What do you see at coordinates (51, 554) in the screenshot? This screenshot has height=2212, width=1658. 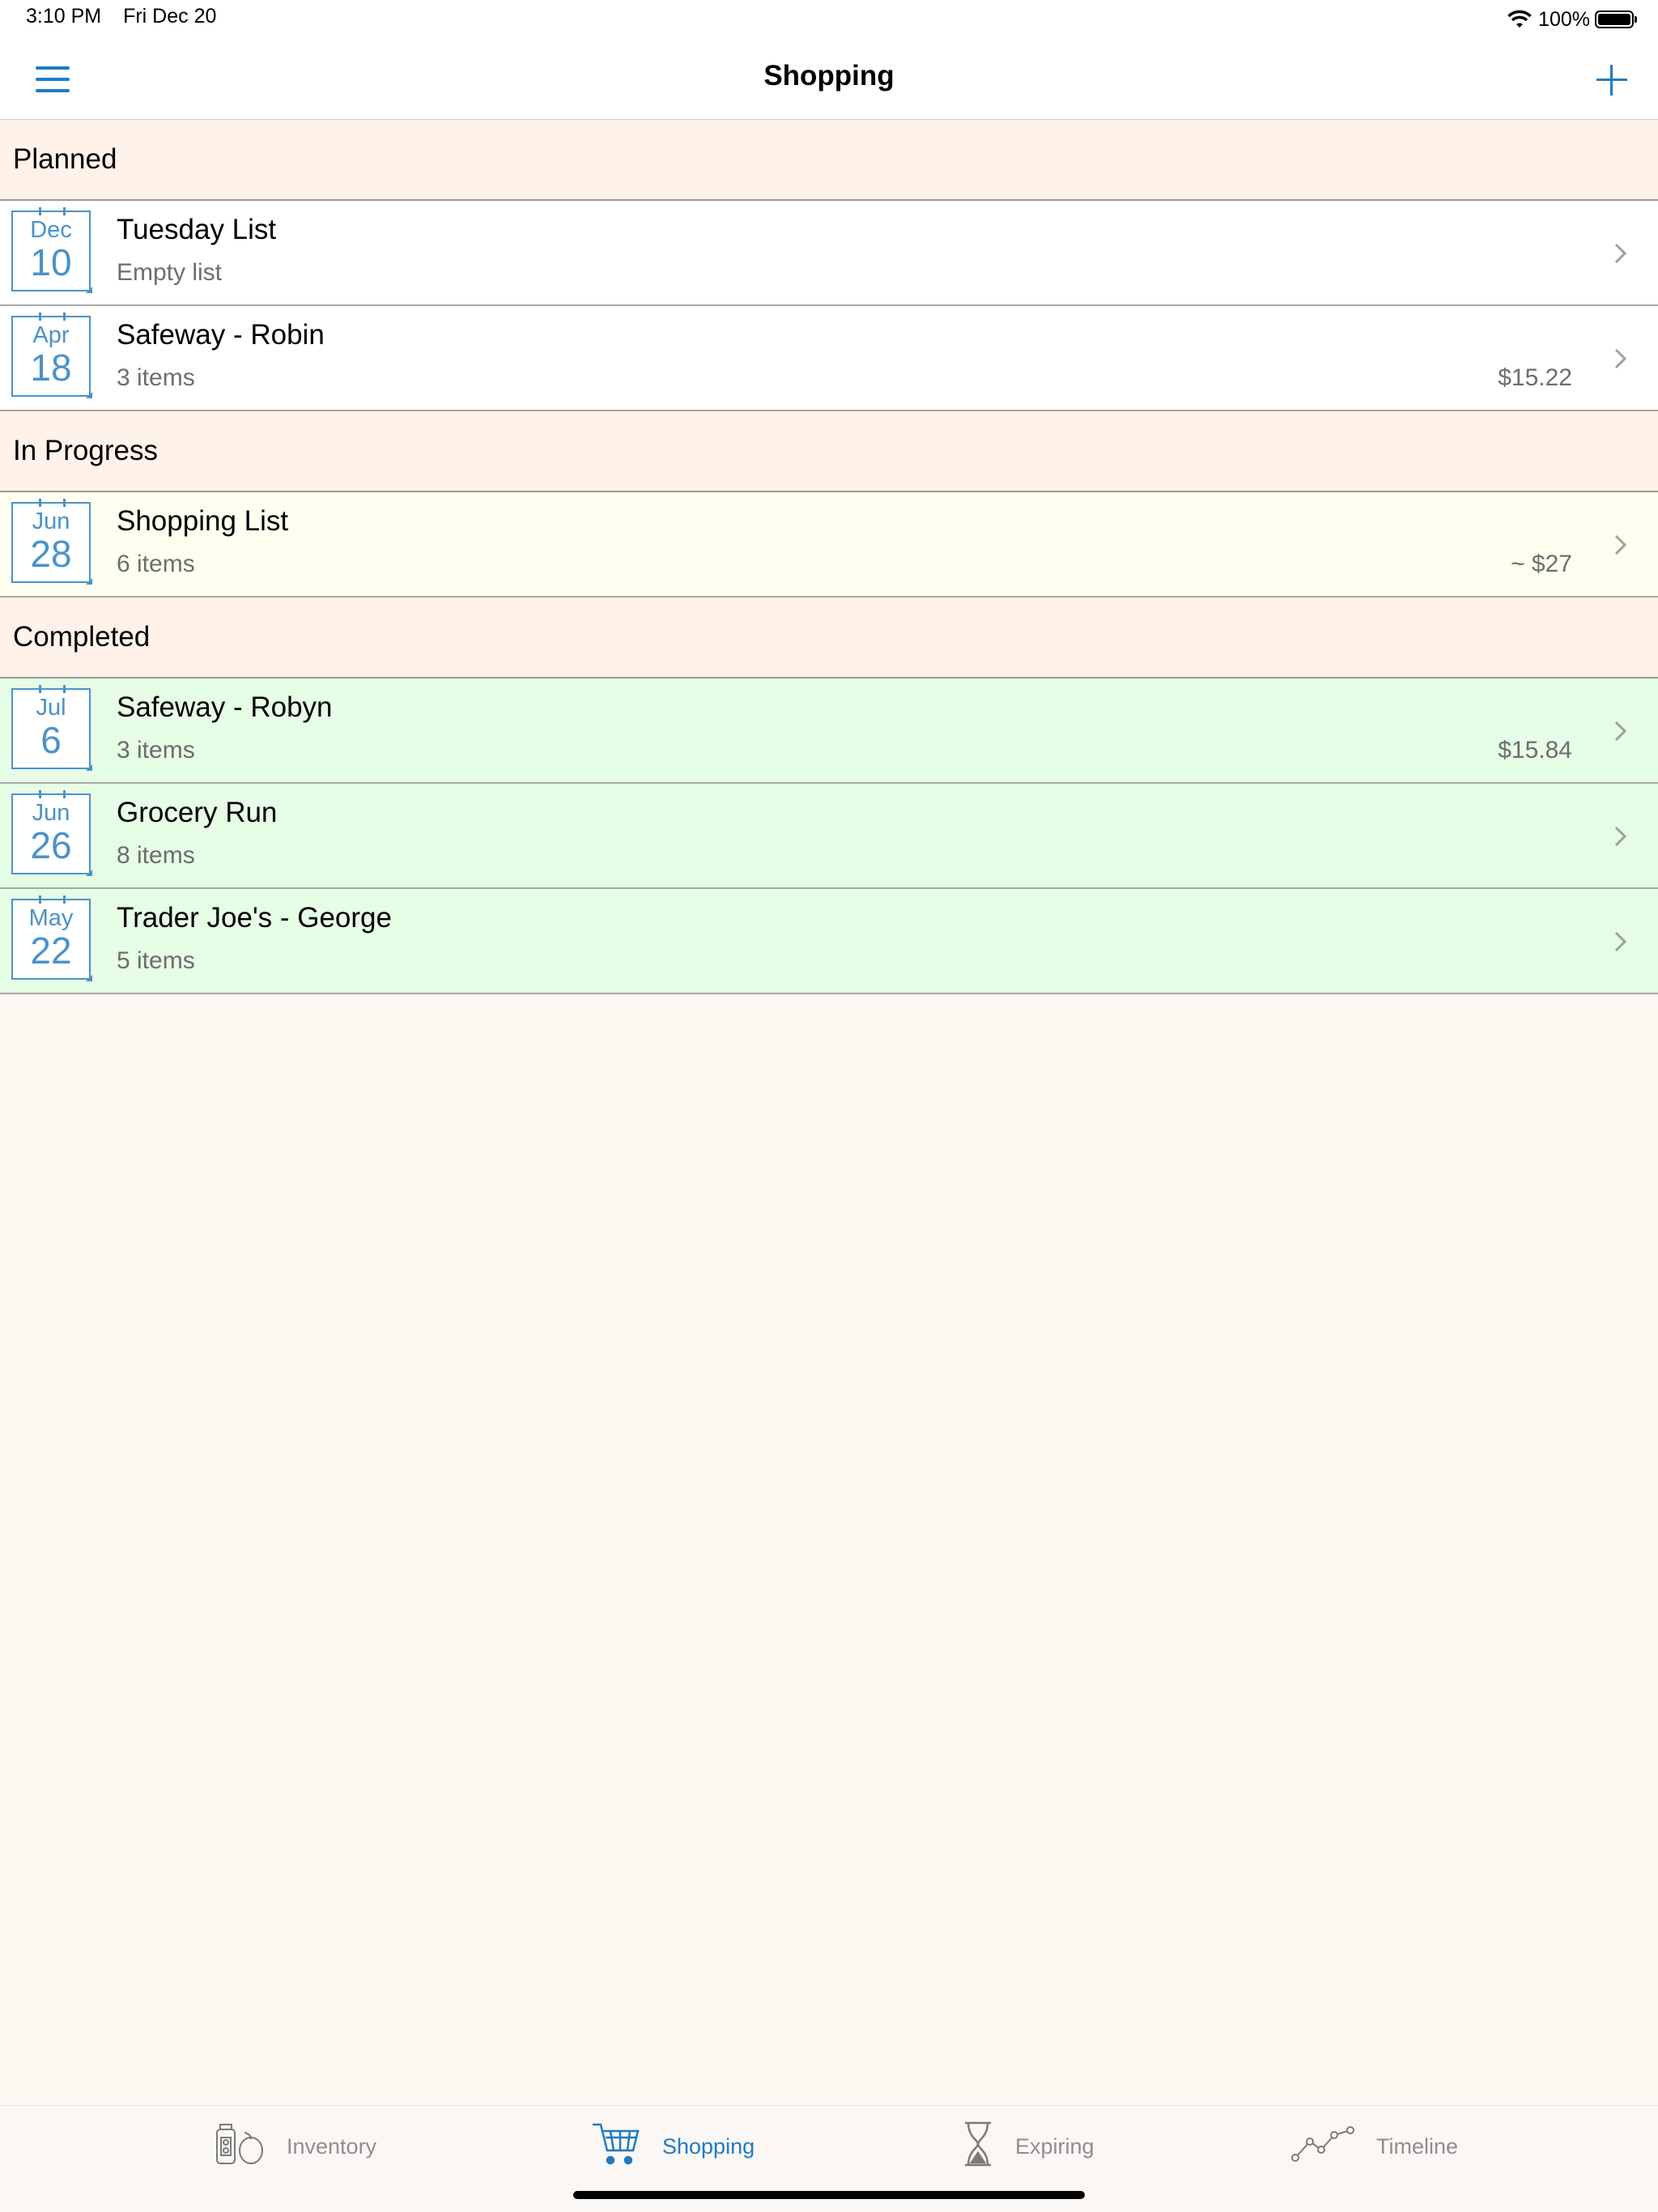 I see `calendar-day: 28` at bounding box center [51, 554].